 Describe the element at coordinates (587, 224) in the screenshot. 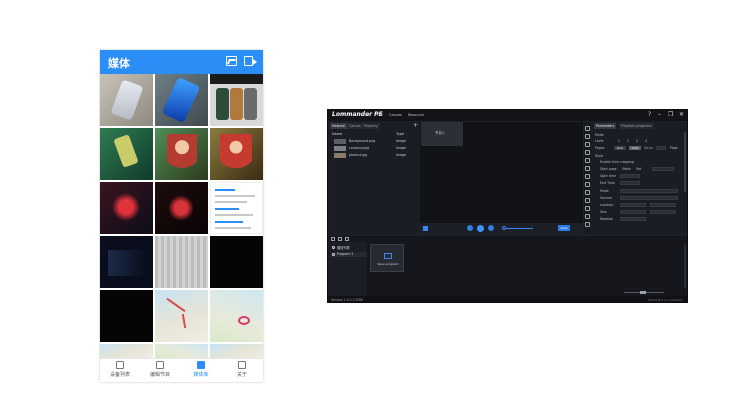

I see `settings-tool-icon` at that location.